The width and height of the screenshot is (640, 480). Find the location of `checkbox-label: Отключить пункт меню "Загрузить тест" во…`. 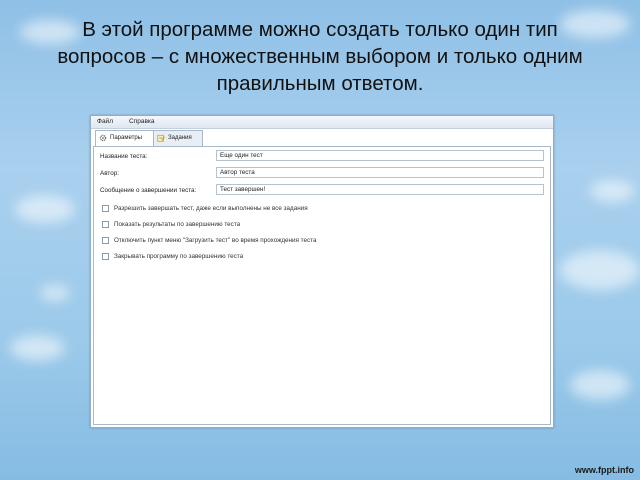

checkbox-label: Отключить пункт меню "Загрузить тест" во… is located at coordinates (215, 240).